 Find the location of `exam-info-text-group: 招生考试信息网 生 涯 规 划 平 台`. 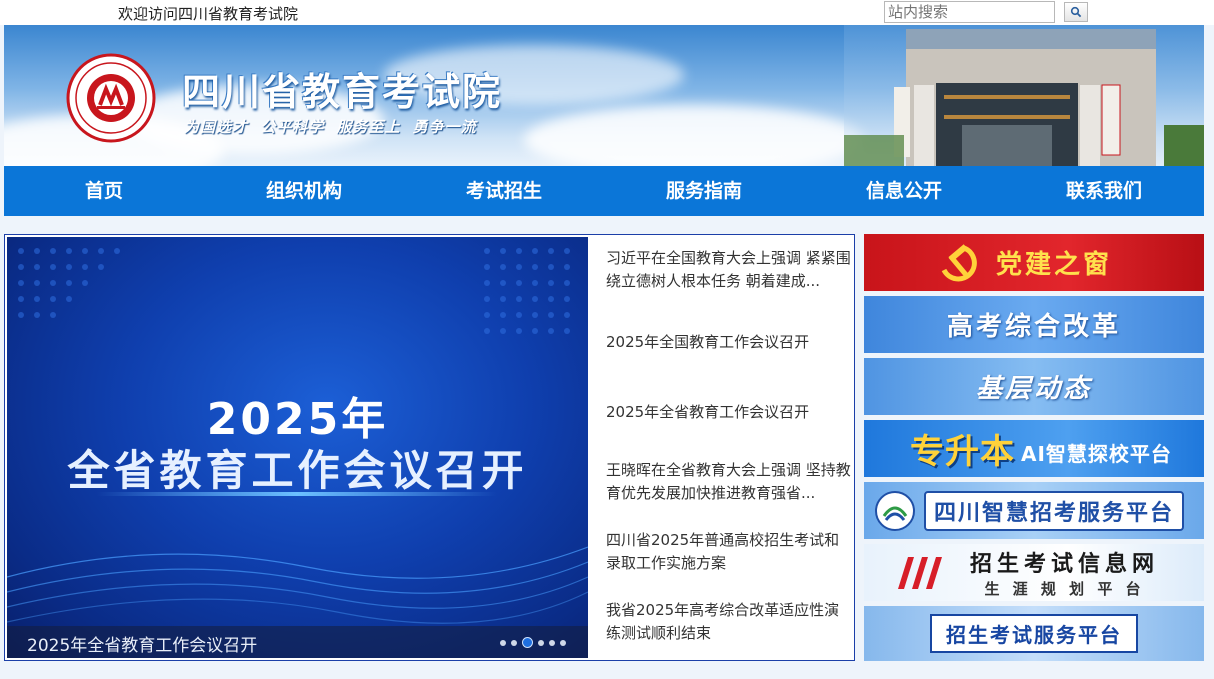

exam-info-text-group: 招生考试信息网 生 涯 规 划 平 台 is located at coordinates (1064, 572).